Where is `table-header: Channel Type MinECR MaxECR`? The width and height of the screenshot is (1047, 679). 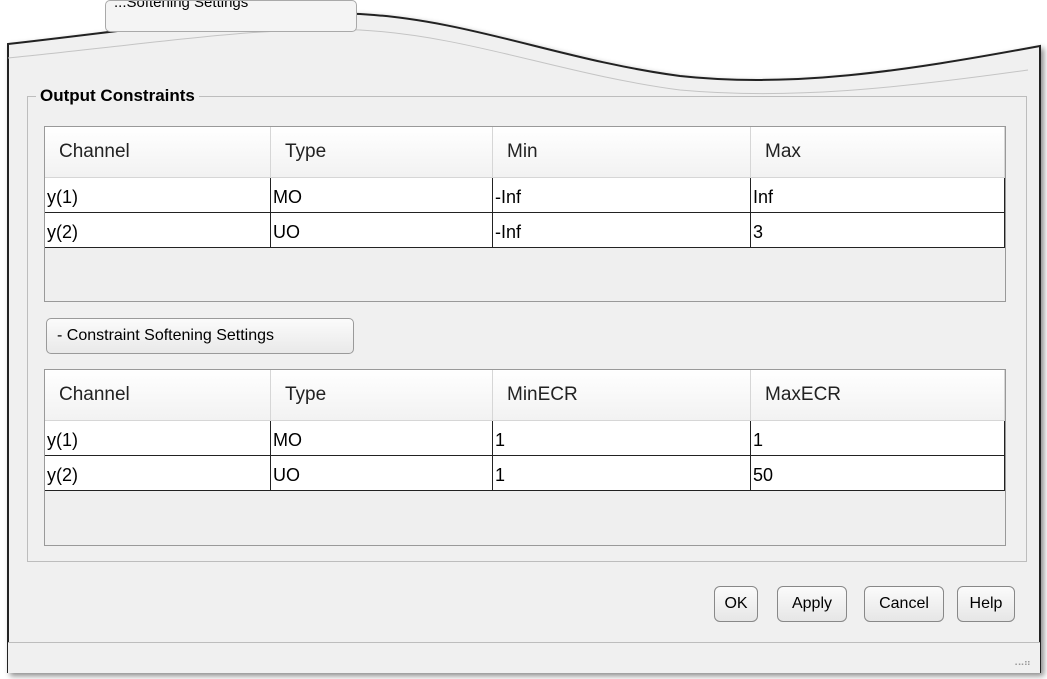
table-header: Channel Type MinECR MaxECR is located at coordinates (525, 395).